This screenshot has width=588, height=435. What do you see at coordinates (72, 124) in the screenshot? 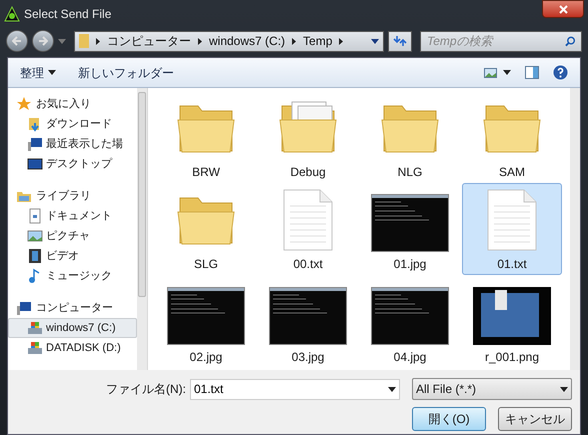
I see `navigation-item: ダウンロード` at bounding box center [72, 124].